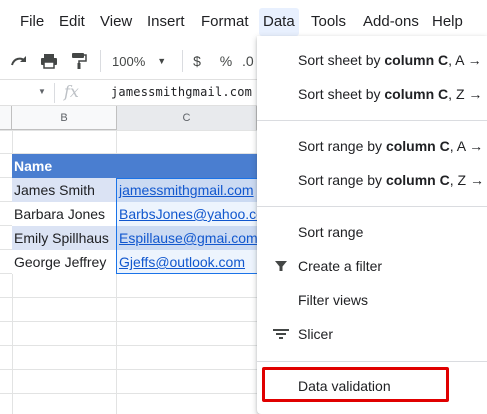 This screenshot has width=487, height=414. Describe the element at coordinates (162, 61) in the screenshot. I see `chevron-down-icon: ▼` at that location.